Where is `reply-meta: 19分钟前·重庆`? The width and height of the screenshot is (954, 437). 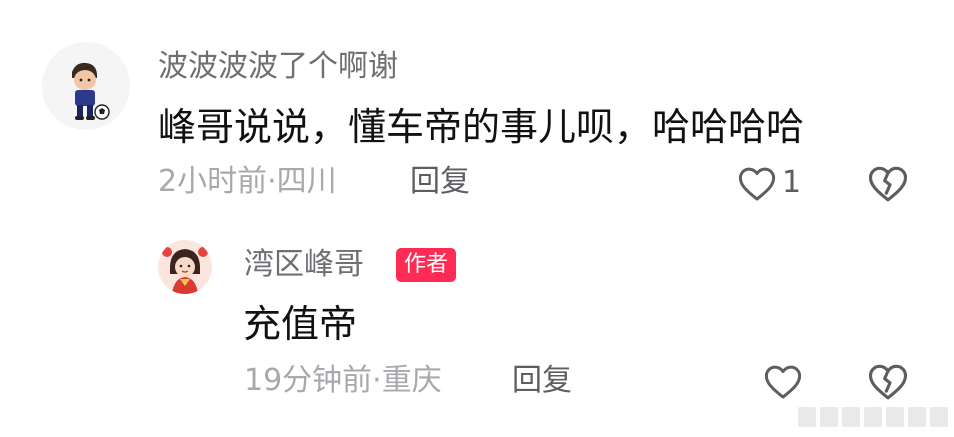
reply-meta: 19分钟前·重庆 is located at coordinates (343, 380).